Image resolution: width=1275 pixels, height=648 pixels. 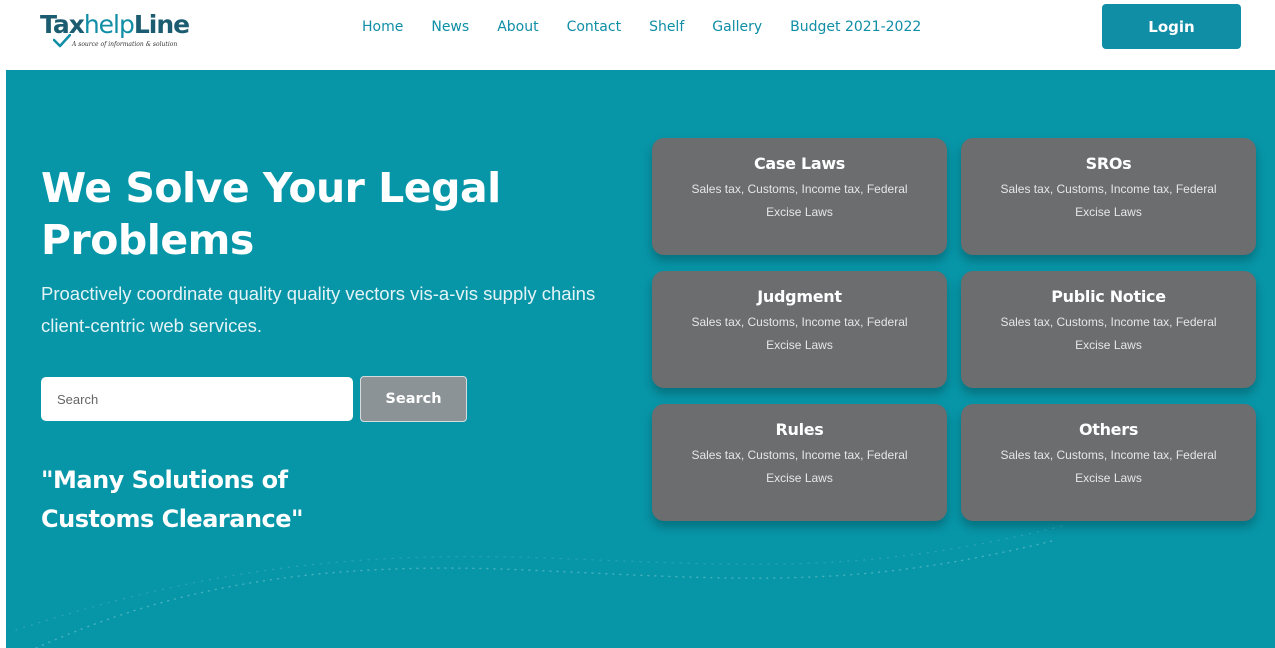 What do you see at coordinates (737, 27) in the screenshot?
I see `nav-gallery: Gallery` at bounding box center [737, 27].